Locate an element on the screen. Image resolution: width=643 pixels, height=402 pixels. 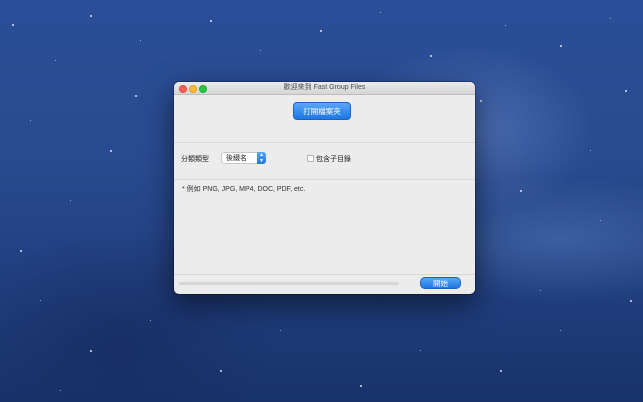
title-bar: 歡迎來到 Fast Group Files is located at coordinates (324, 88).